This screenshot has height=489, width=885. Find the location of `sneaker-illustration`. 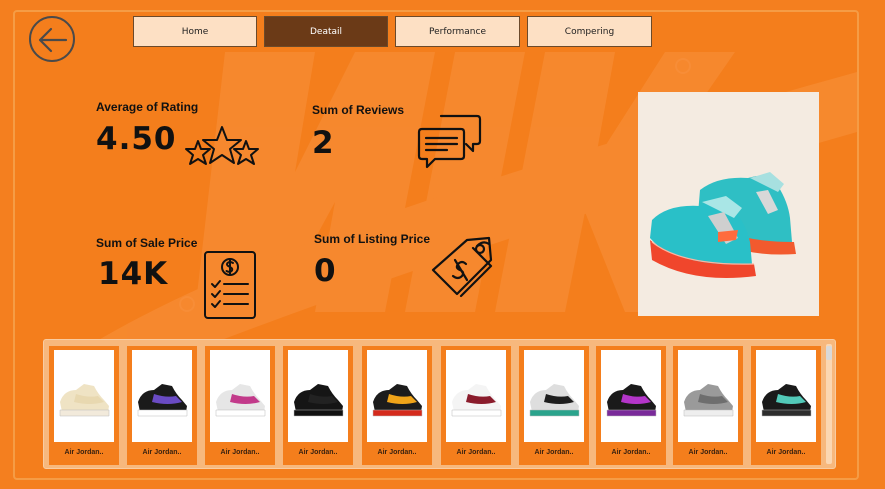

sneaker-illustration is located at coordinates (723, 225).